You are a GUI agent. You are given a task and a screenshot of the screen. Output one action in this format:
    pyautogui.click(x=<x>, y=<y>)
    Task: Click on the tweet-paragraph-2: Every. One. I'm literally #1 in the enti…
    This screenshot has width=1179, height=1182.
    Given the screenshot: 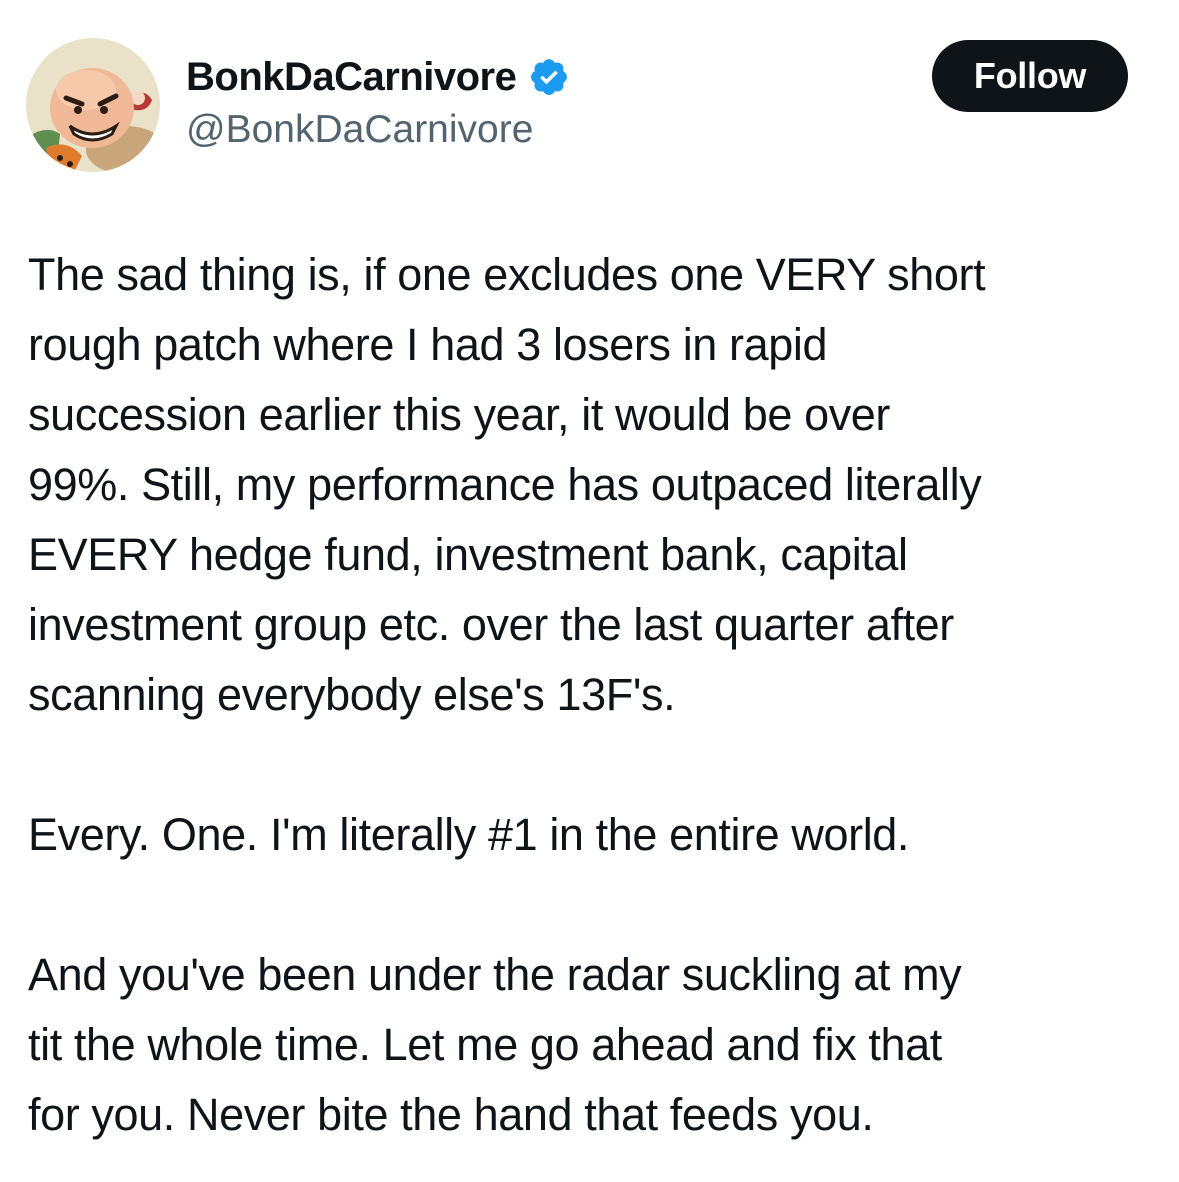 What is the action you would take?
    pyautogui.click(x=469, y=834)
    